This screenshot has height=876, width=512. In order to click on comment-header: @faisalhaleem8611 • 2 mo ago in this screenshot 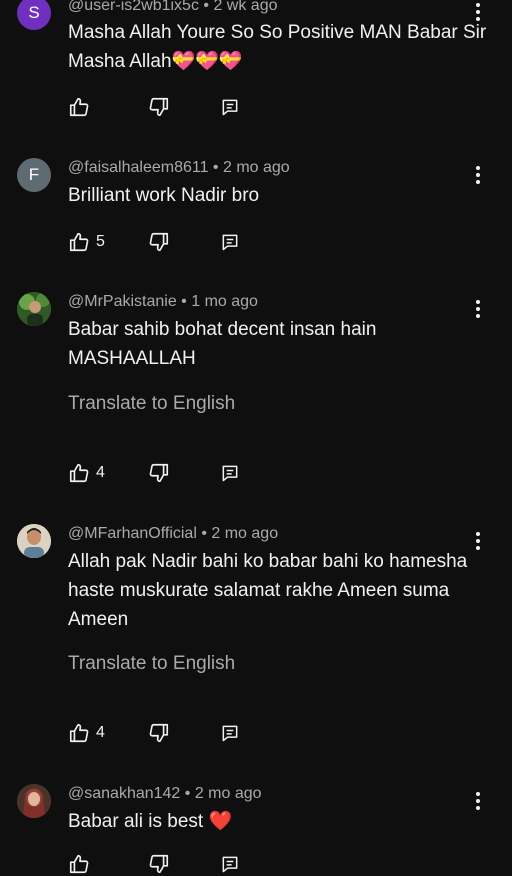, I will do `click(179, 168)`.